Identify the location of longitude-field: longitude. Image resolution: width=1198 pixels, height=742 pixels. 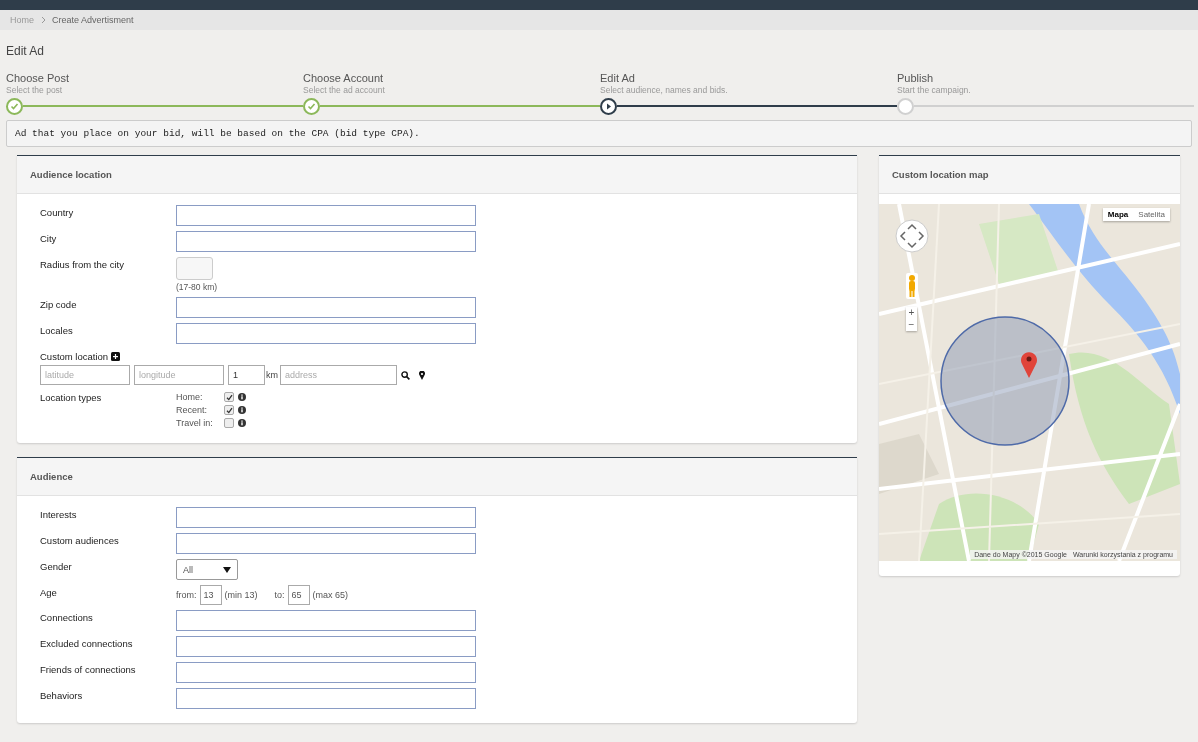
(179, 375).